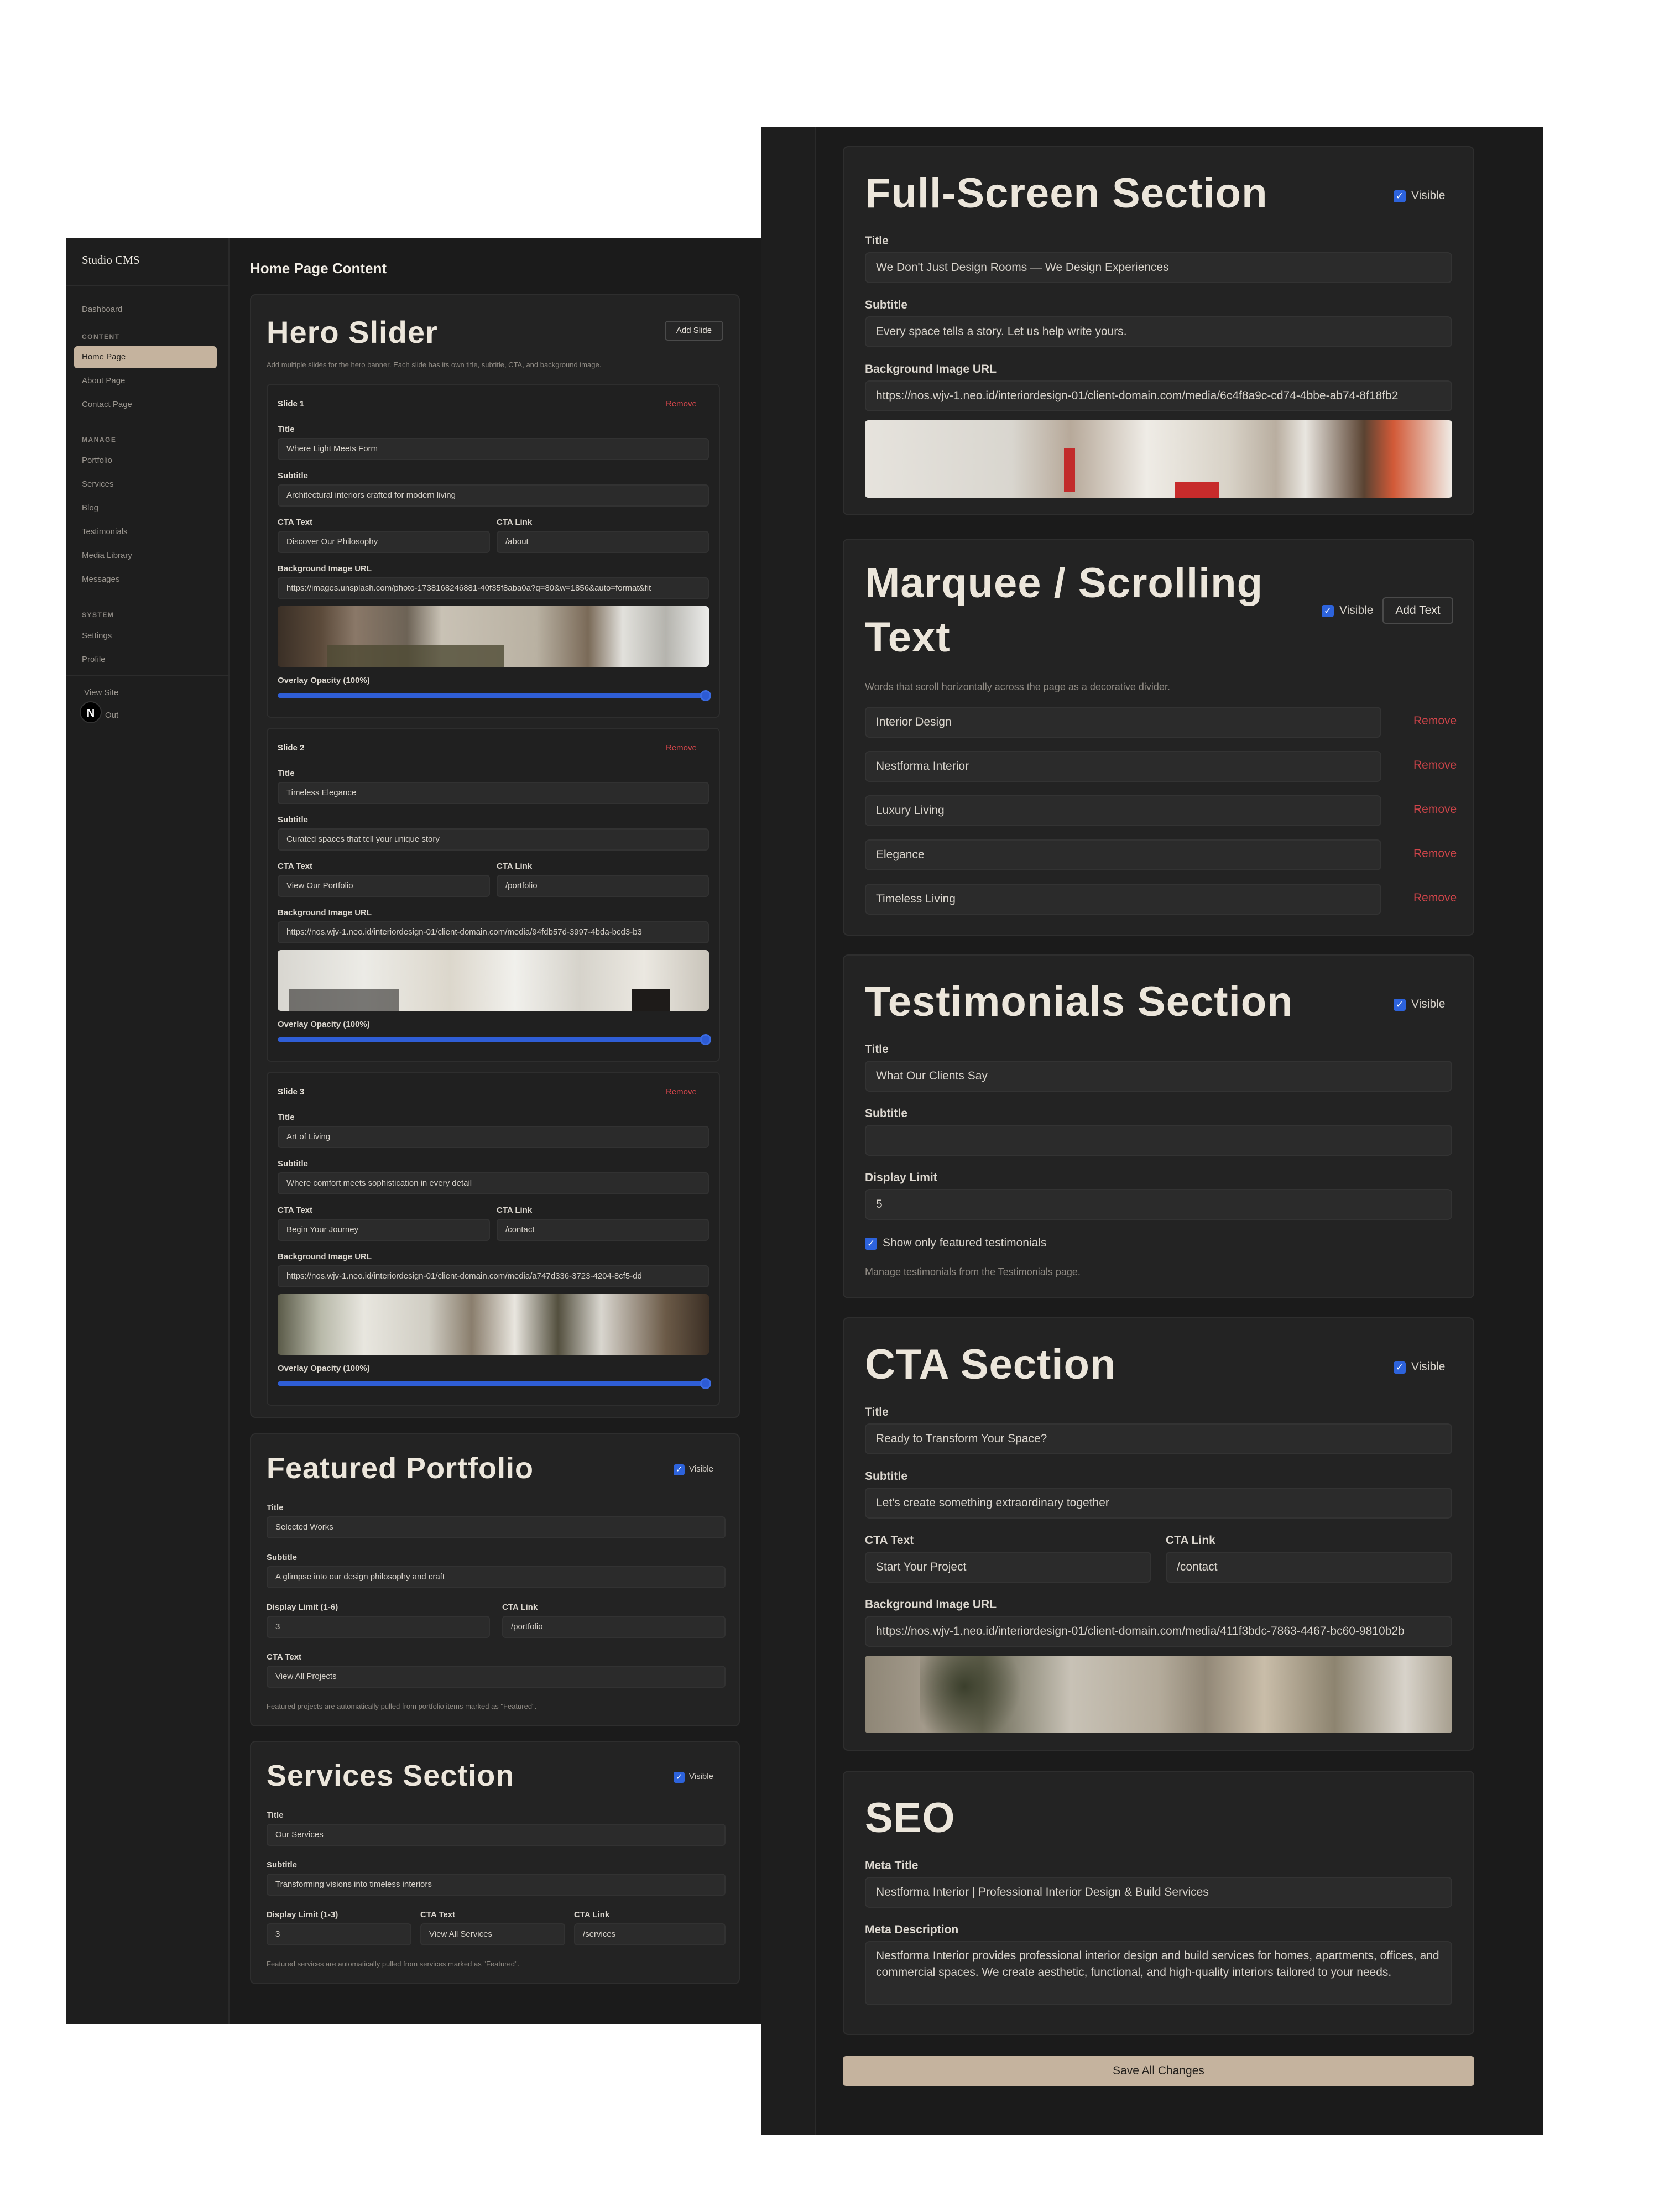  Describe the element at coordinates (1159, 1077) in the screenshot. I see `testimonials-title-input: What Our Clients Say` at that location.